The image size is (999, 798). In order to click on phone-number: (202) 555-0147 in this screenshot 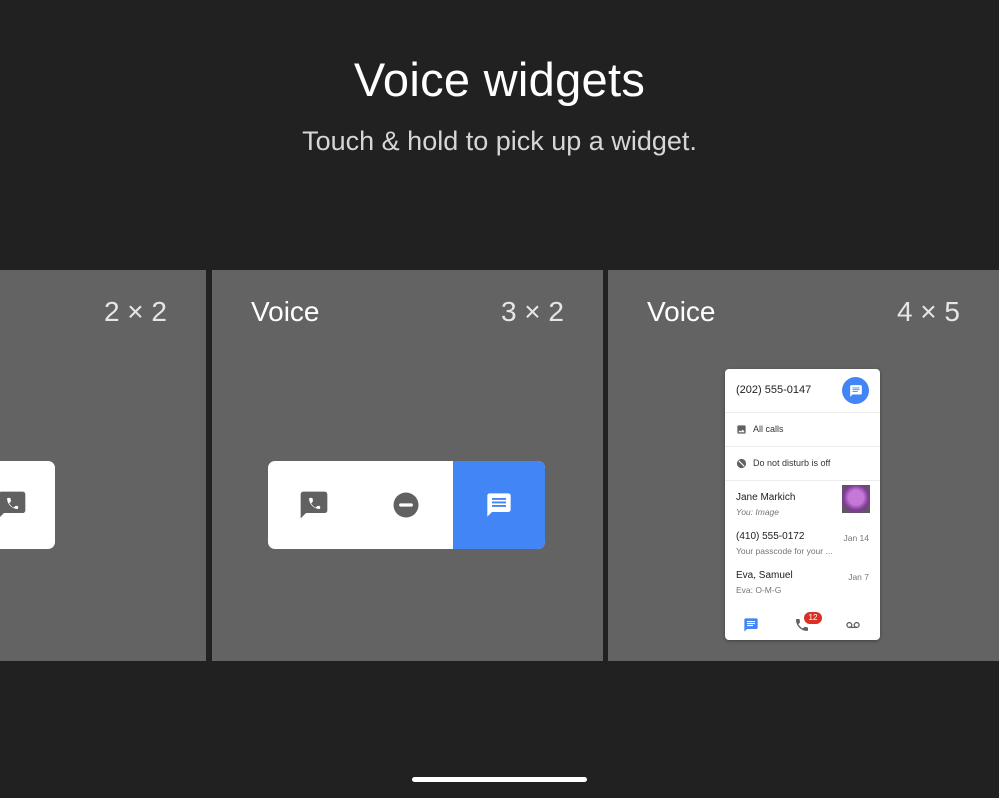, I will do `click(774, 390)`.